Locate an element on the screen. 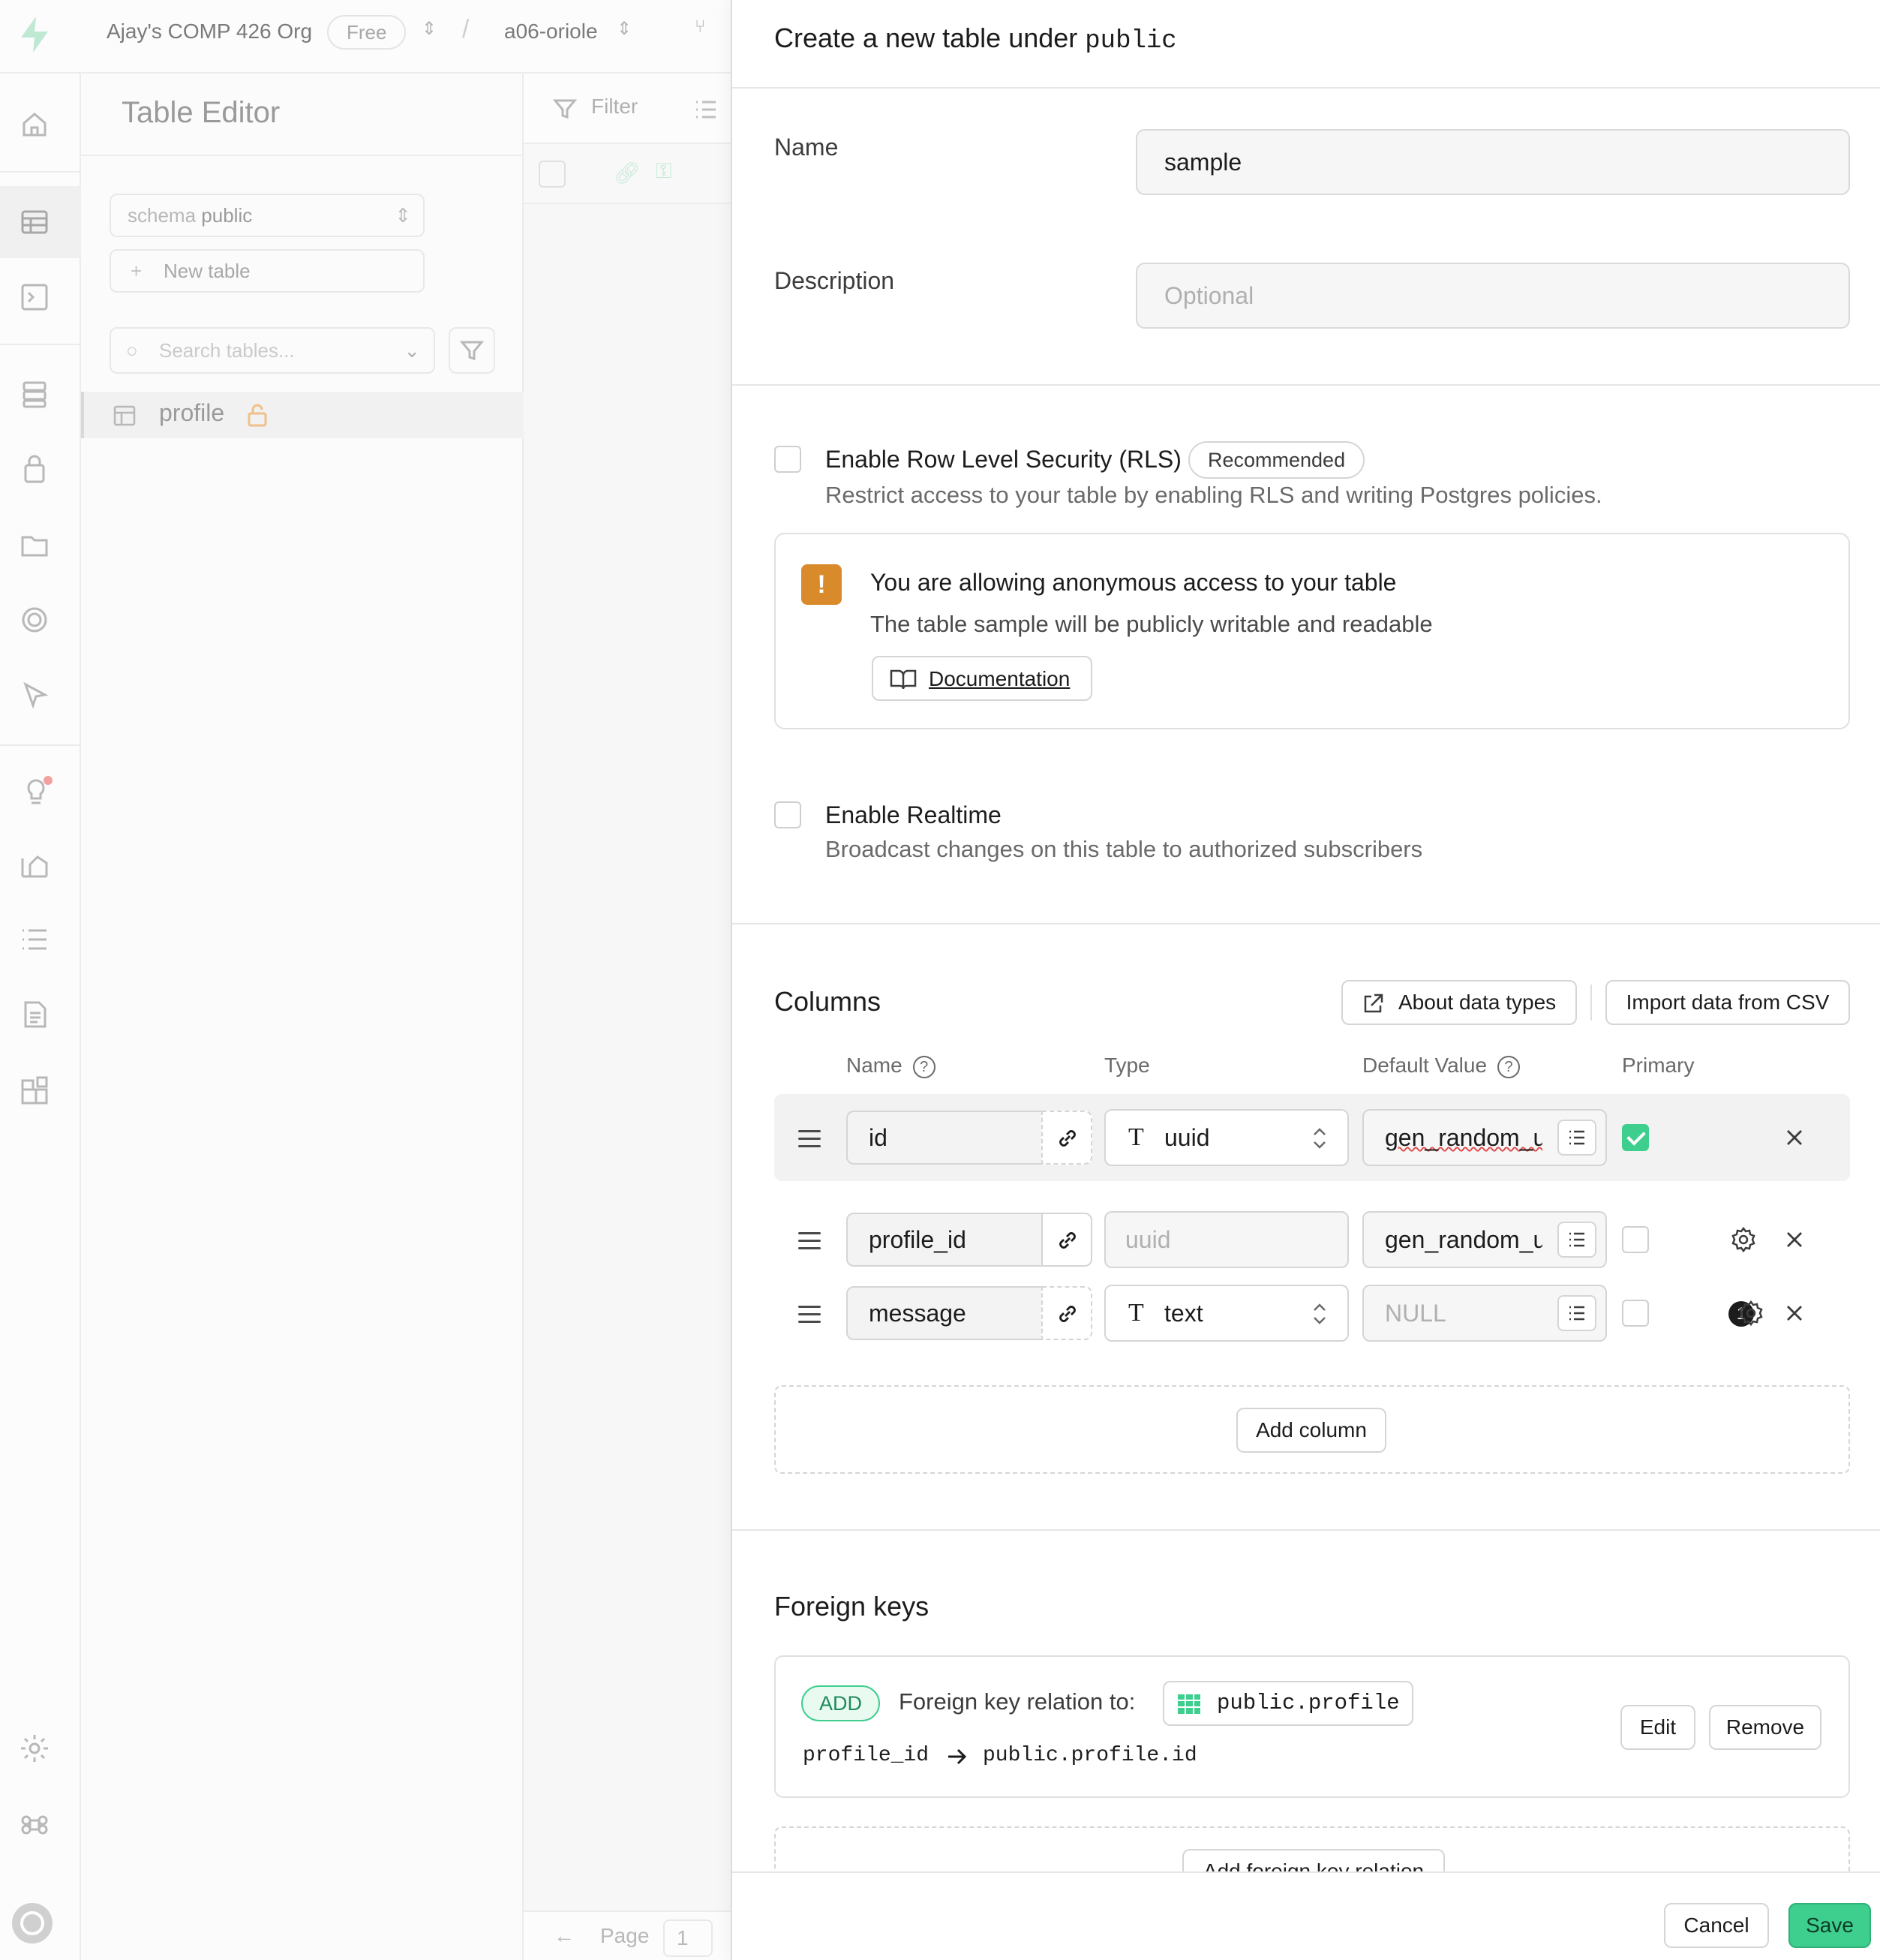 This screenshot has height=1960, width=1880. command-menu-icon is located at coordinates (34, 1824).